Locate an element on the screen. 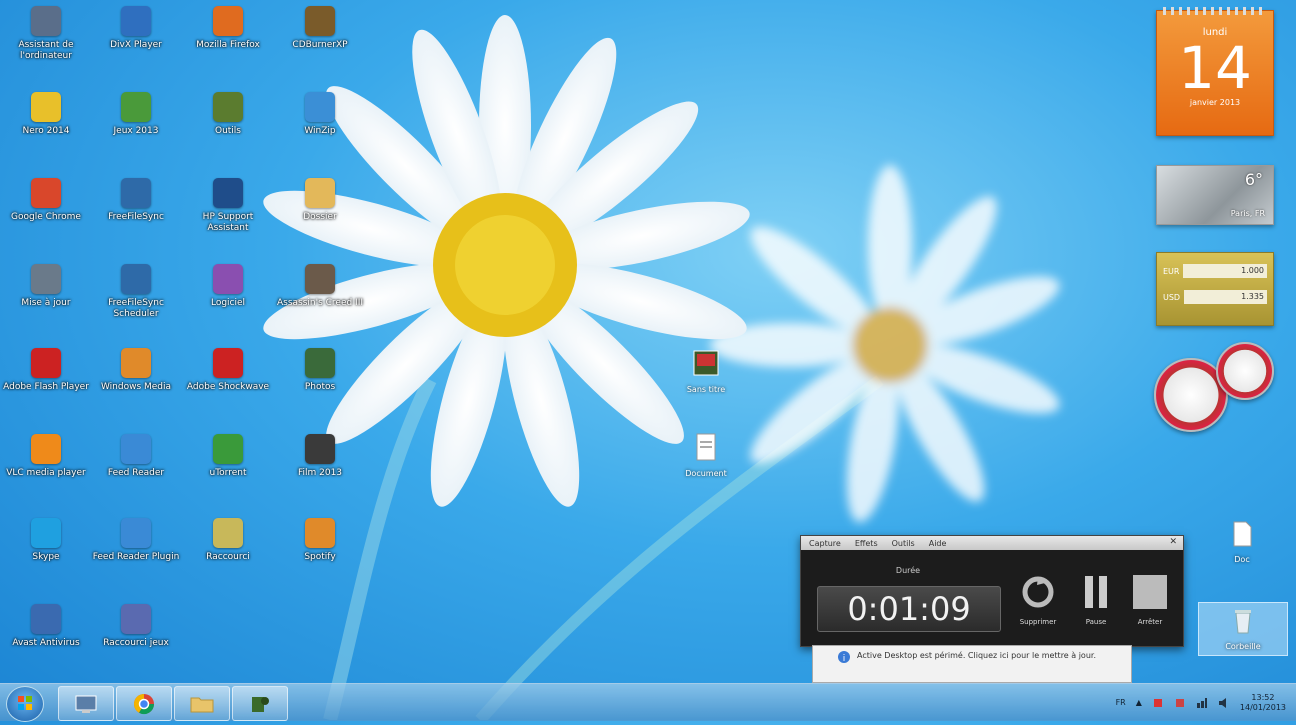 This screenshot has height=725, width=1296. desktop-icon: Skype is located at coordinates (46, 540).